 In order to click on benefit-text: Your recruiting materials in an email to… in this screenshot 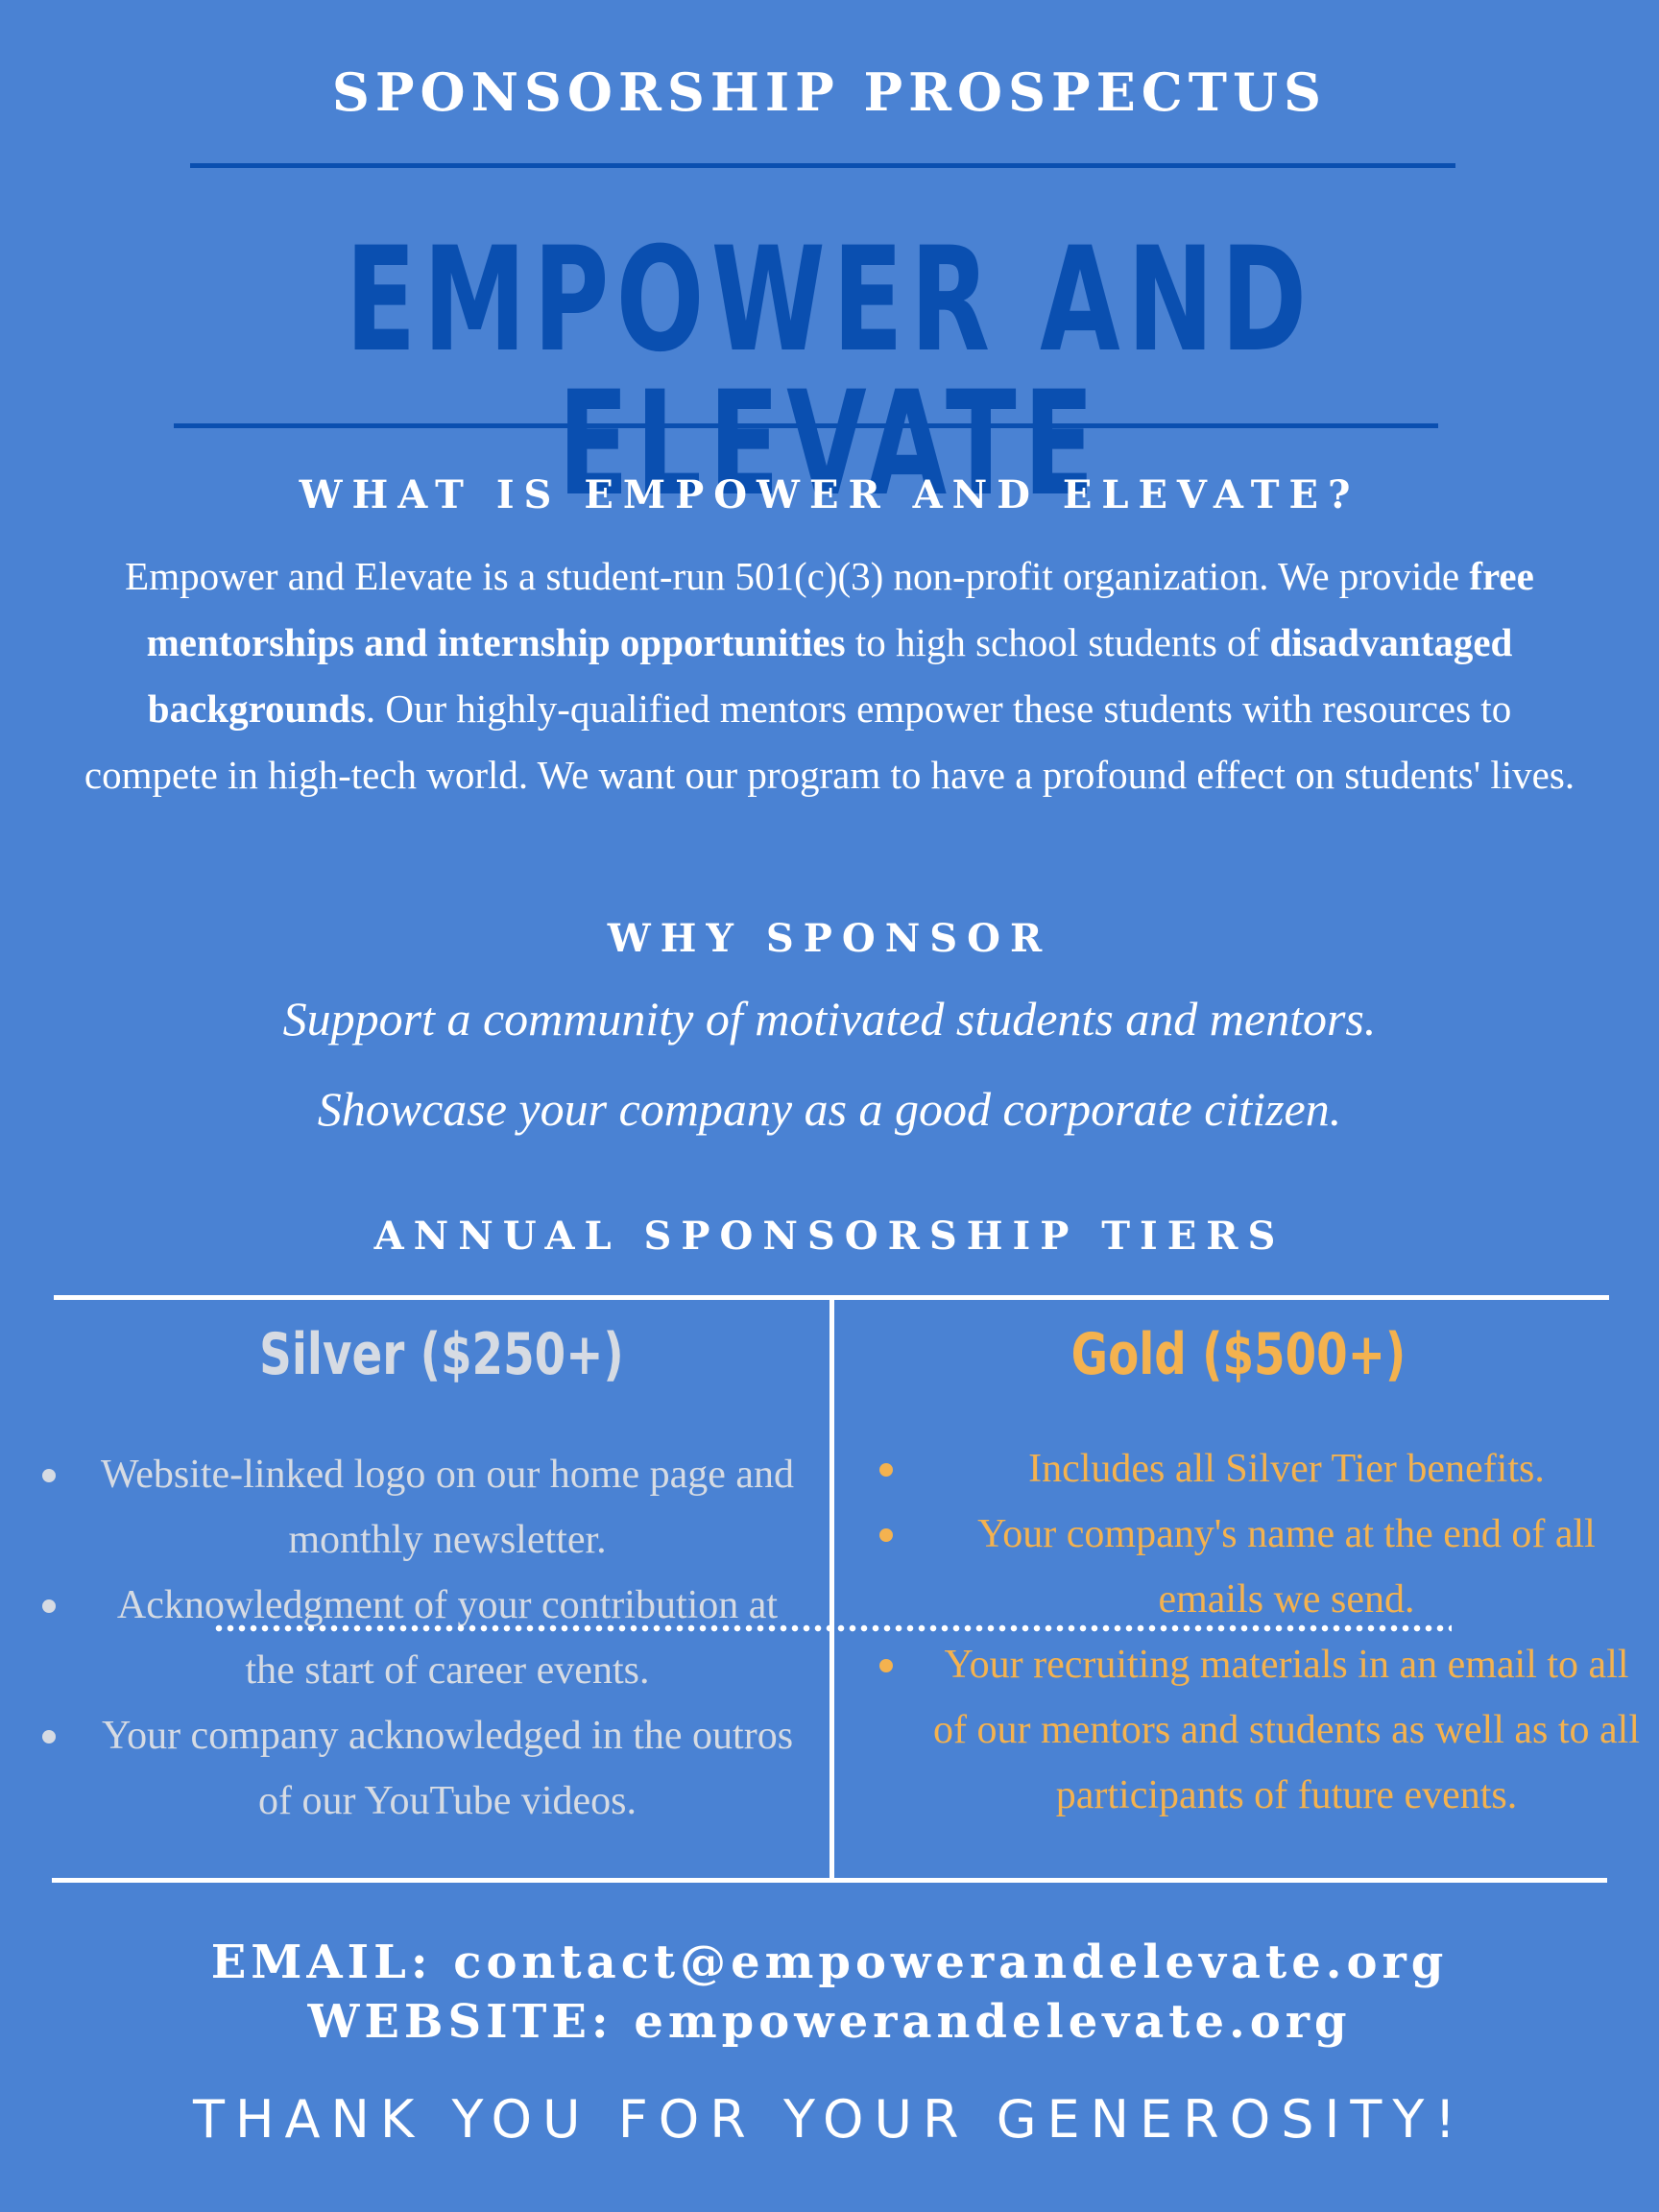, I will do `click(1286, 1730)`.